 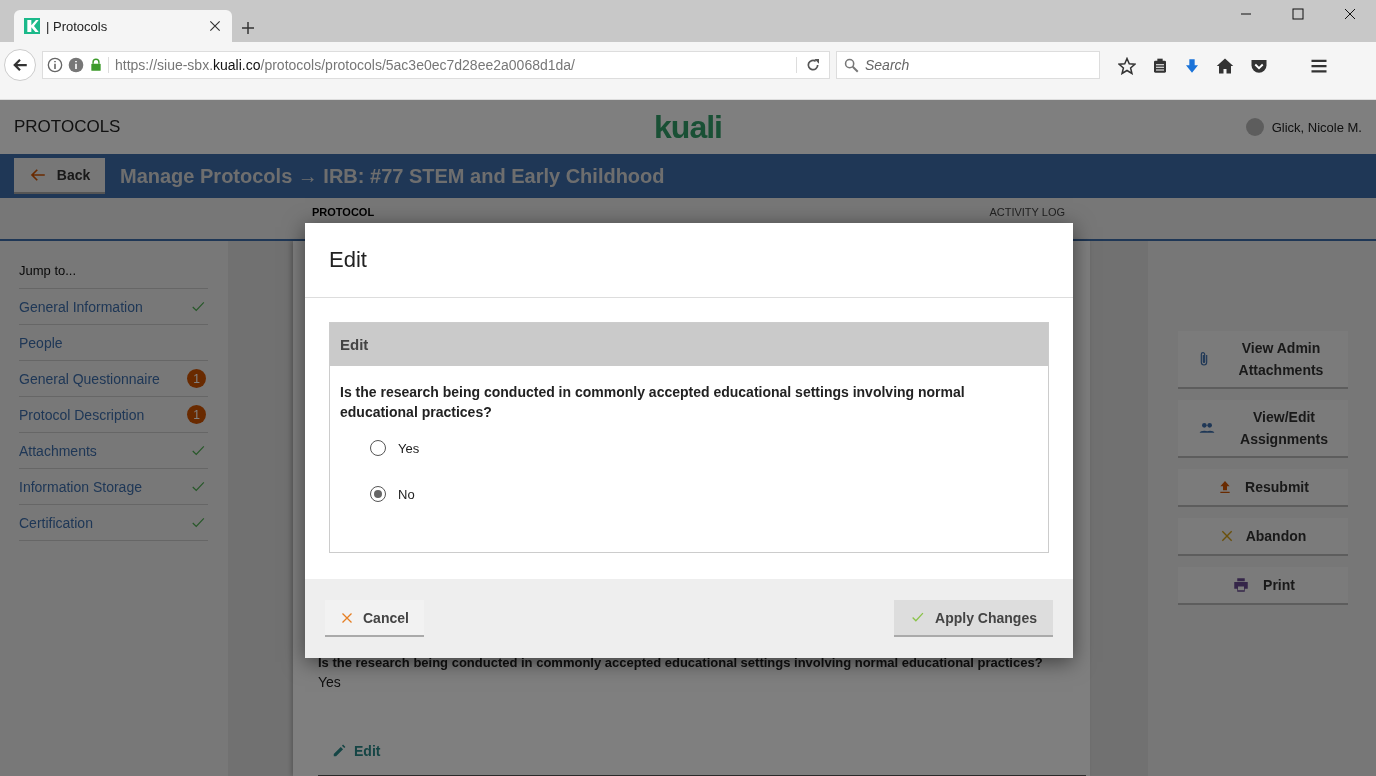 What do you see at coordinates (330, 682) in the screenshot?
I see `answer-text: Yes` at bounding box center [330, 682].